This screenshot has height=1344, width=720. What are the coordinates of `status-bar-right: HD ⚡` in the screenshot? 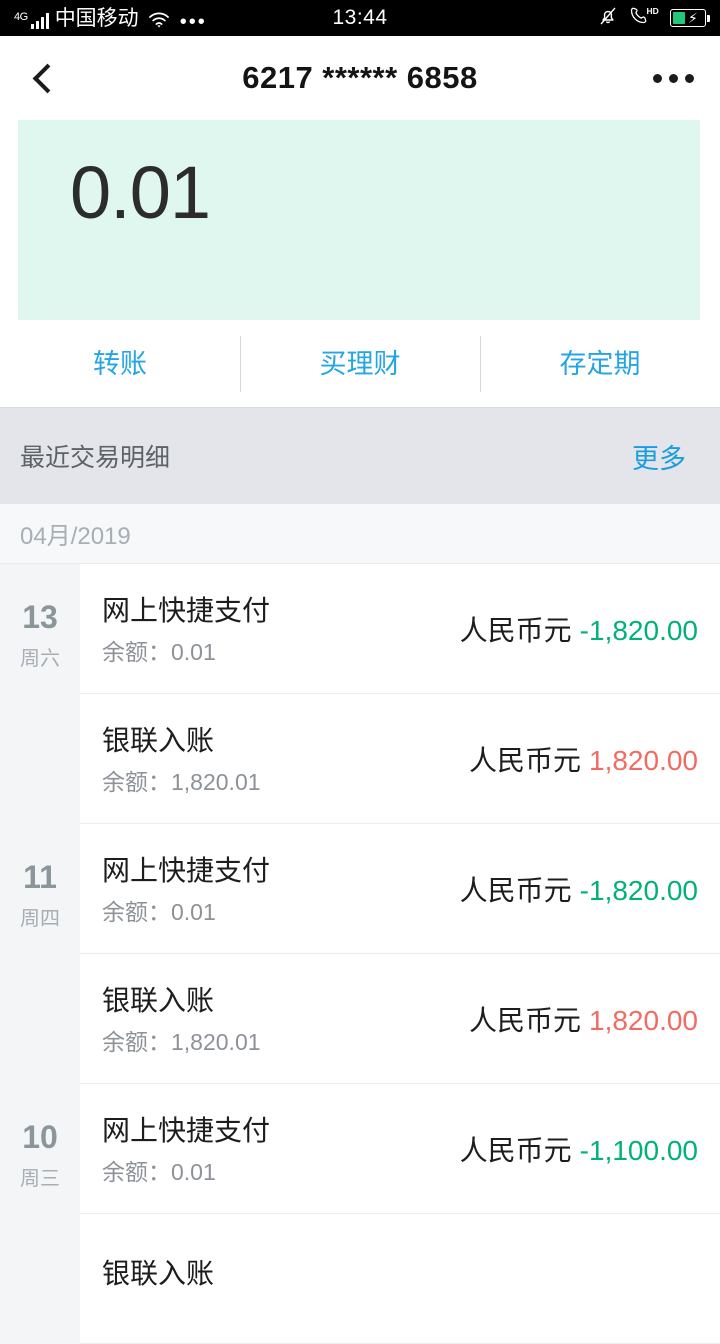 It's located at (654, 18).